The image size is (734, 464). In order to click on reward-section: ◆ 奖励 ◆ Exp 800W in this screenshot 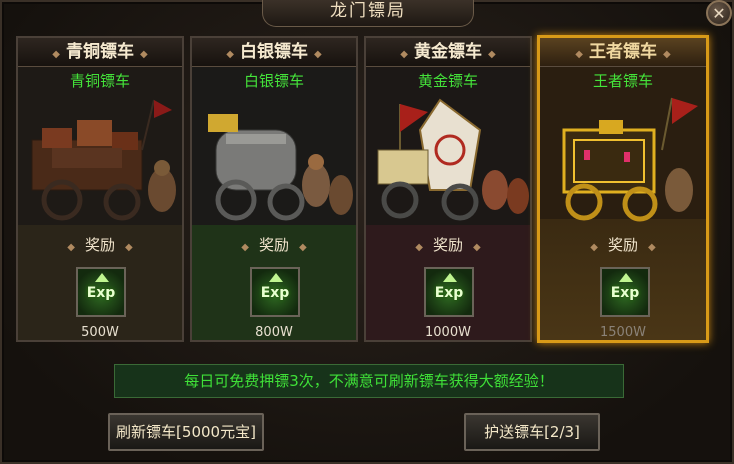, I will do `click(274, 283)`.